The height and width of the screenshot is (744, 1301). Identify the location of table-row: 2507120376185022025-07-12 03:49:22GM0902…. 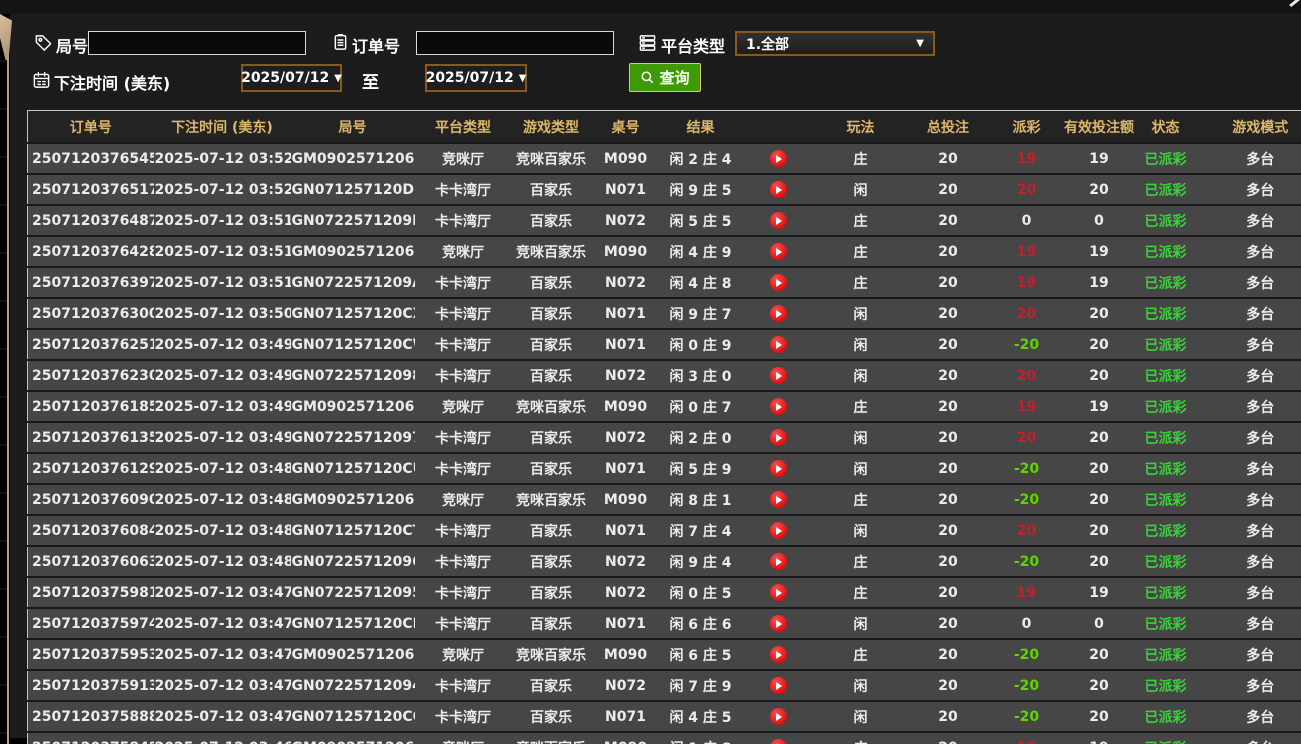
(664, 406).